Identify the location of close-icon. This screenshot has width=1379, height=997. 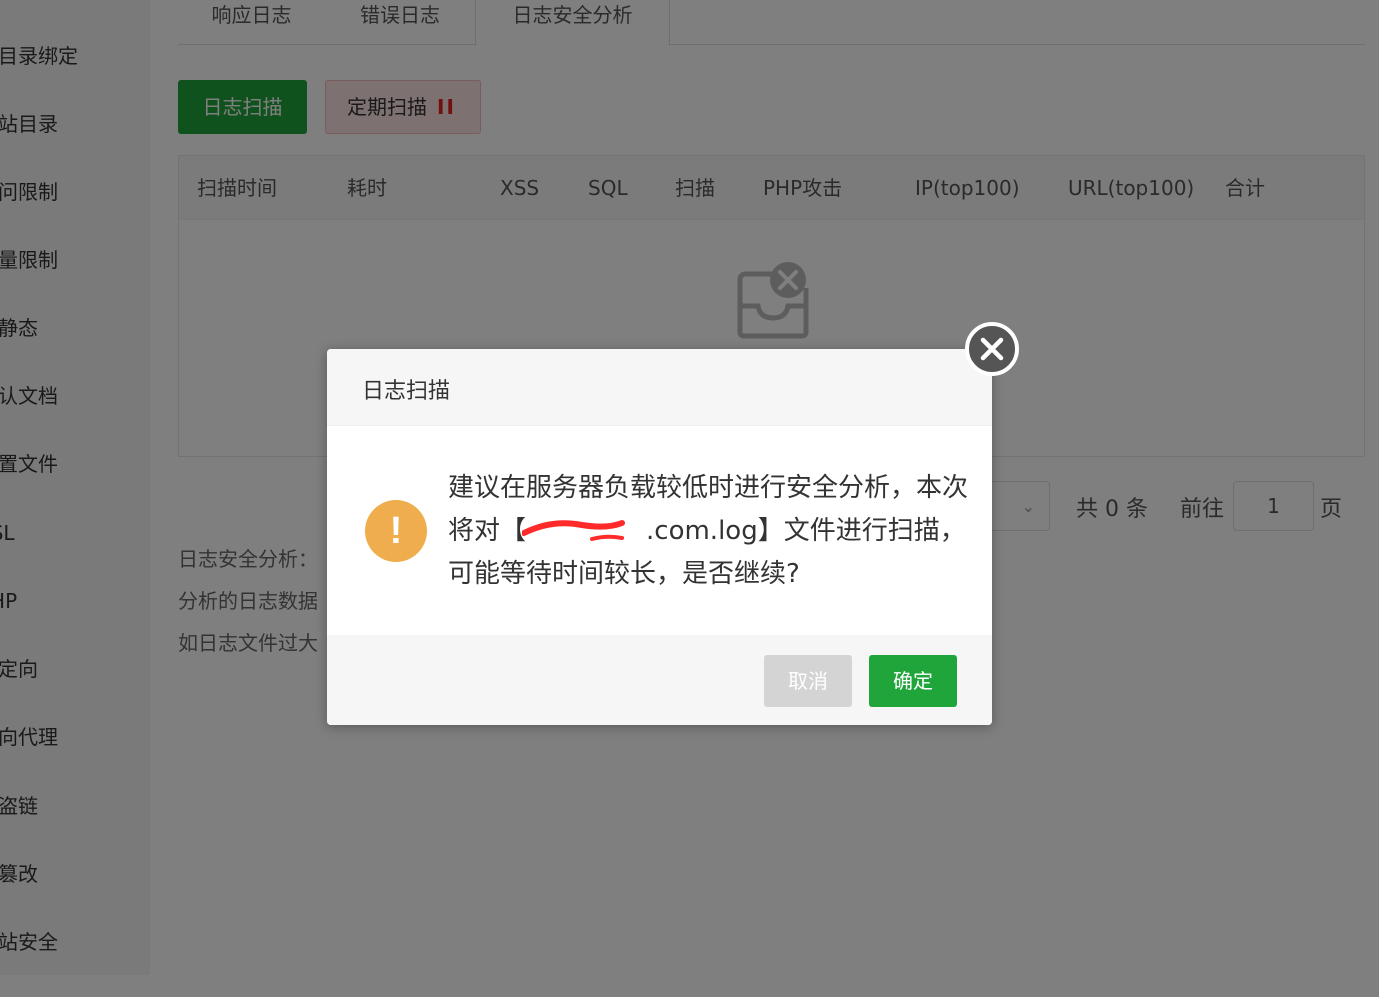
(992, 349).